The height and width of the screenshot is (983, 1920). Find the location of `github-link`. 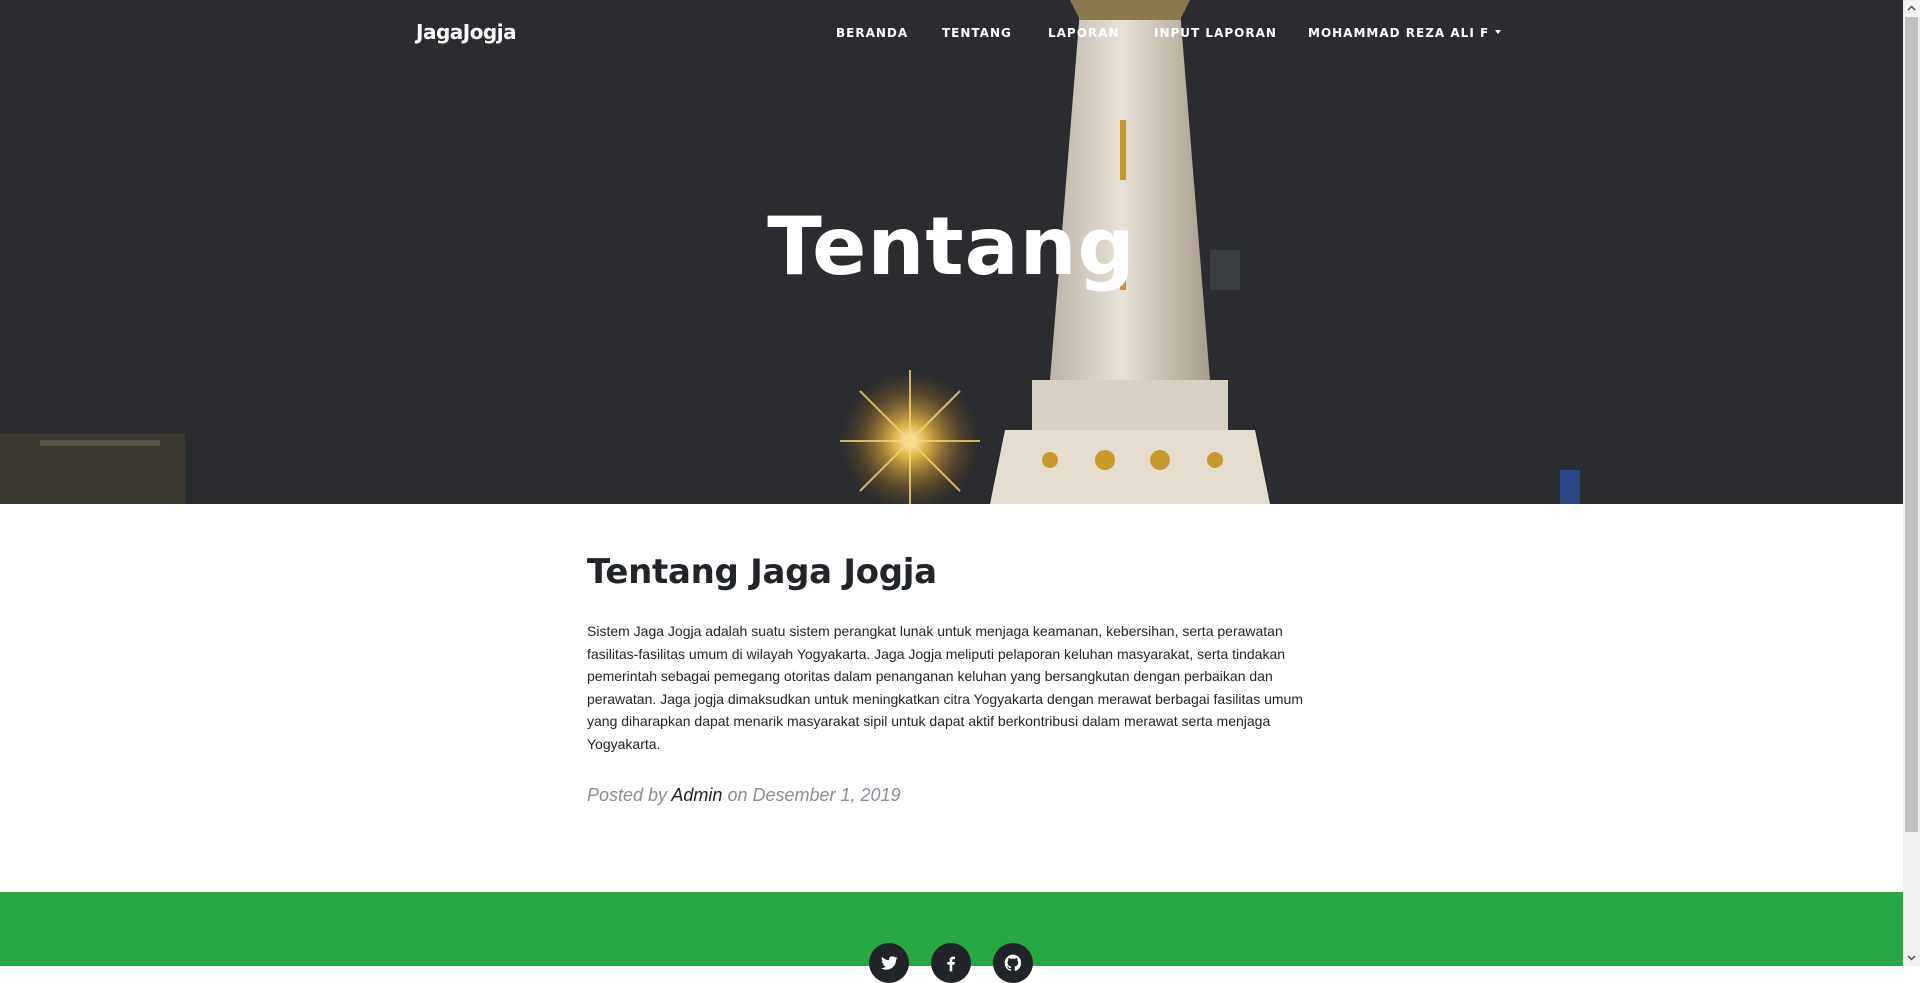

github-link is located at coordinates (1013, 963).